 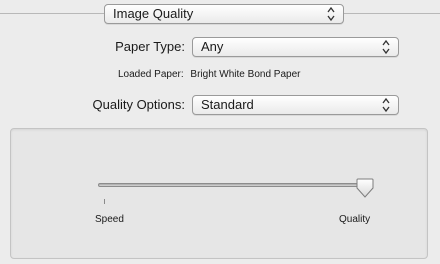 I want to click on slider-min-label: Speed, so click(x=109, y=219).